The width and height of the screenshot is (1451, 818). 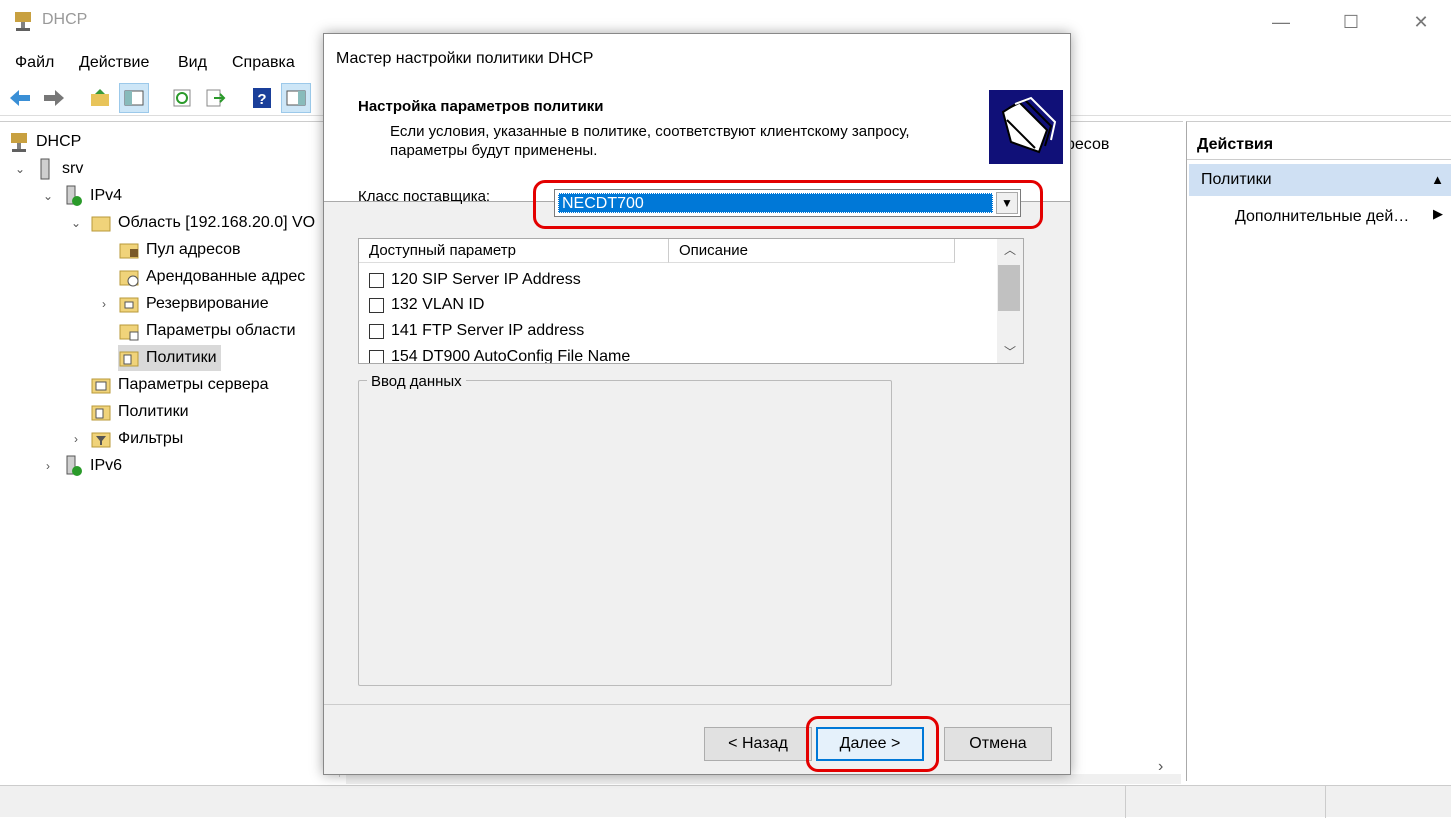 I want to click on back-arrow-icon, so click(x=20, y=98).